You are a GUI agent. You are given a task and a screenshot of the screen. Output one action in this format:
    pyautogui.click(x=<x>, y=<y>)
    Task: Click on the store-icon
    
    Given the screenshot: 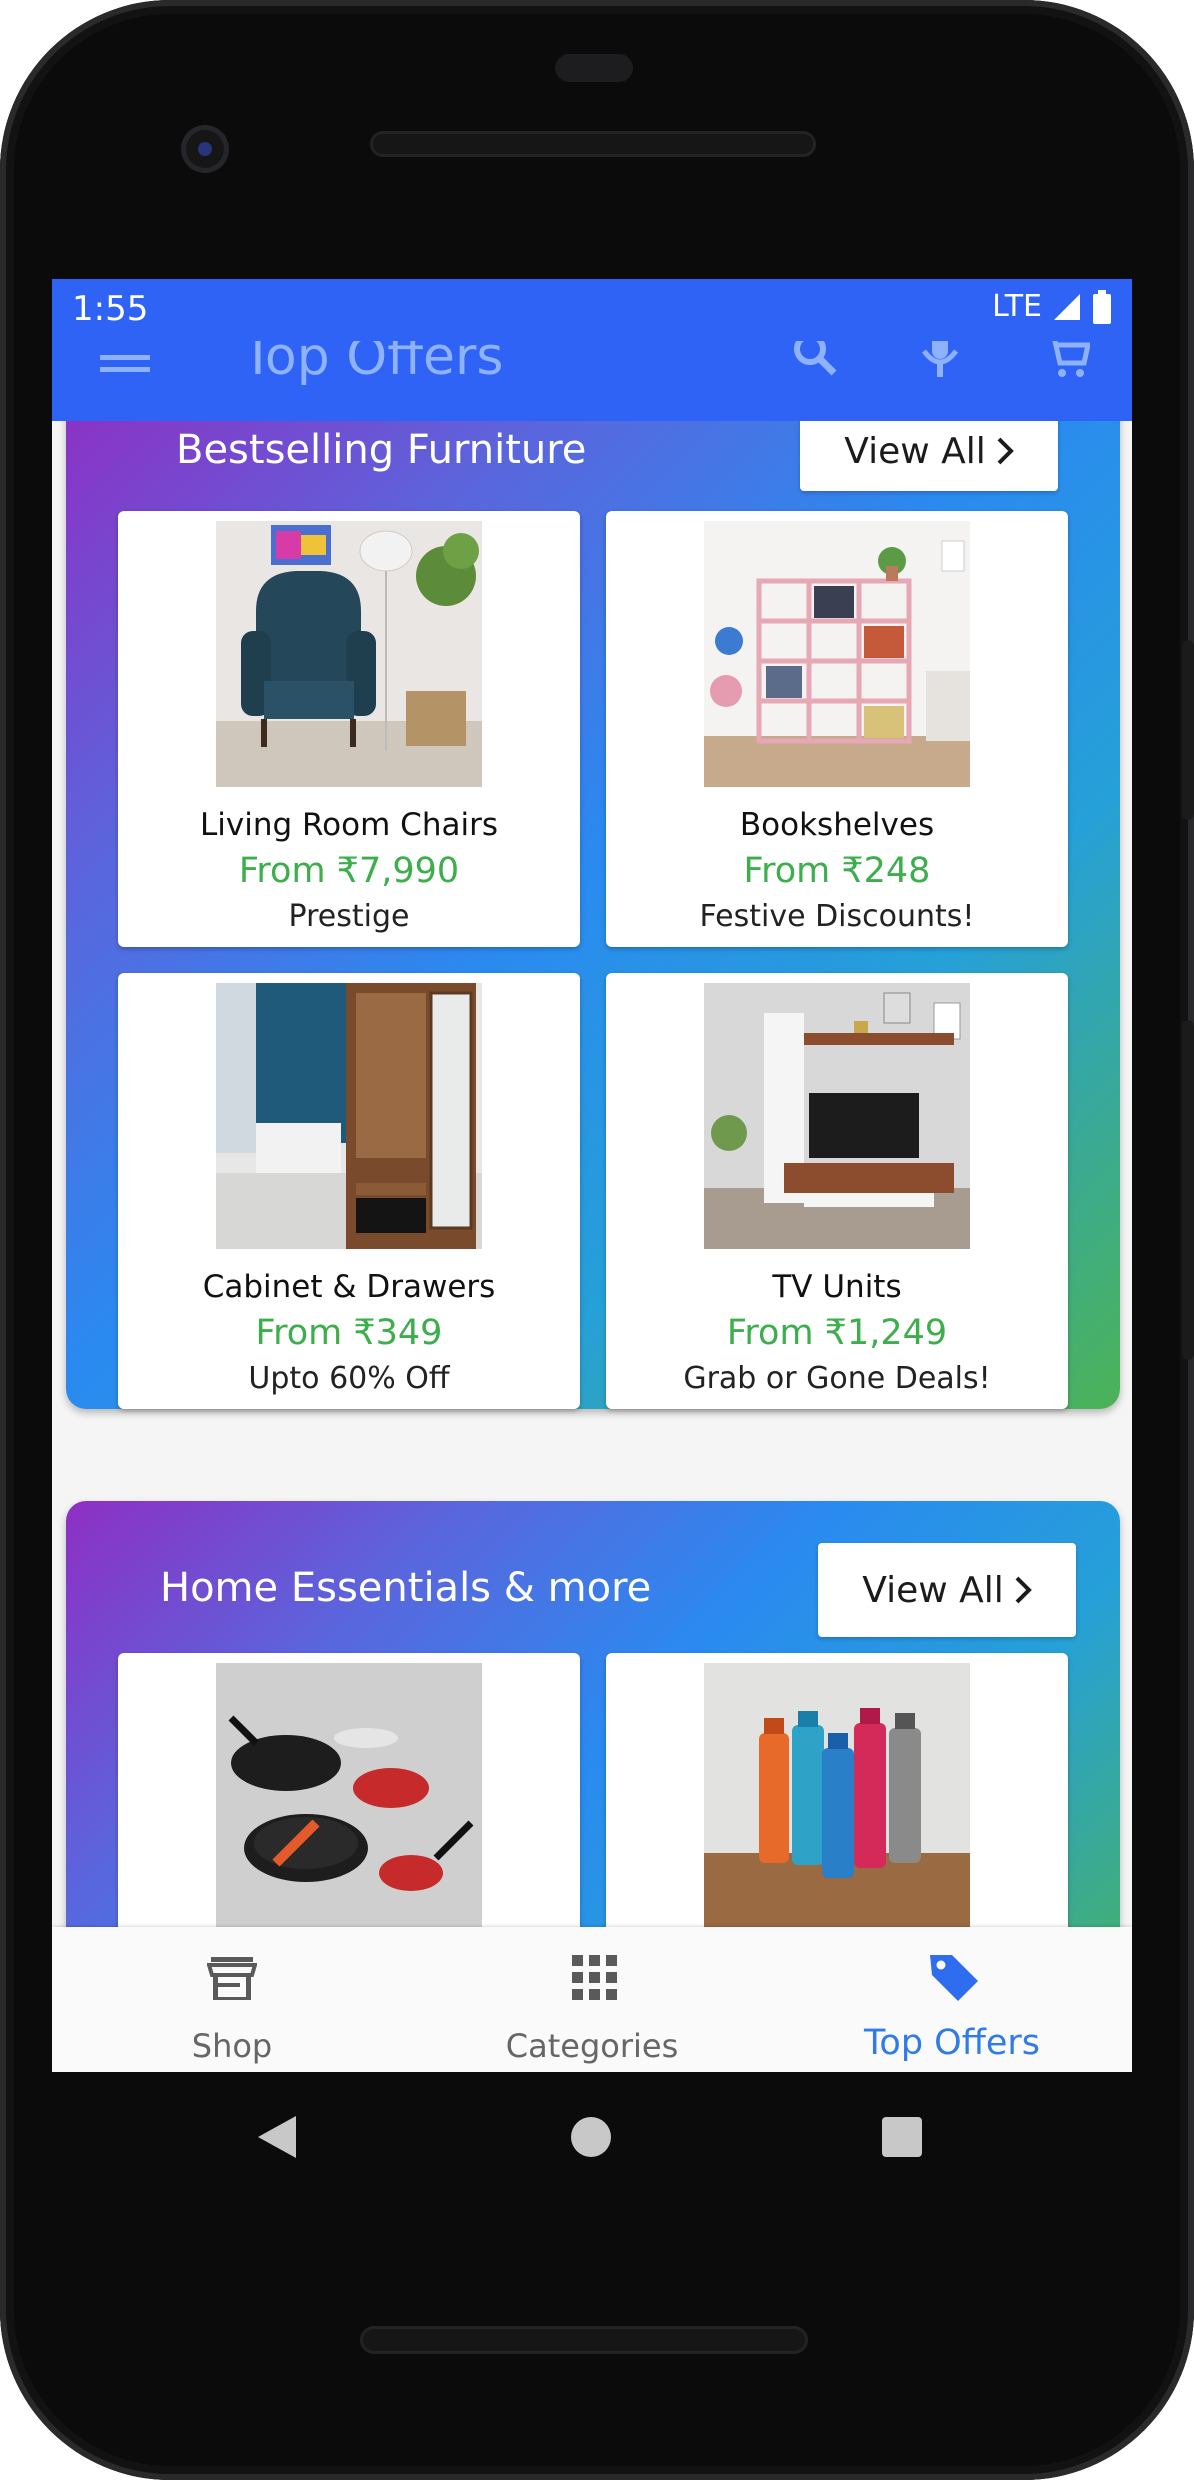 What is the action you would take?
    pyautogui.click(x=232, y=1978)
    